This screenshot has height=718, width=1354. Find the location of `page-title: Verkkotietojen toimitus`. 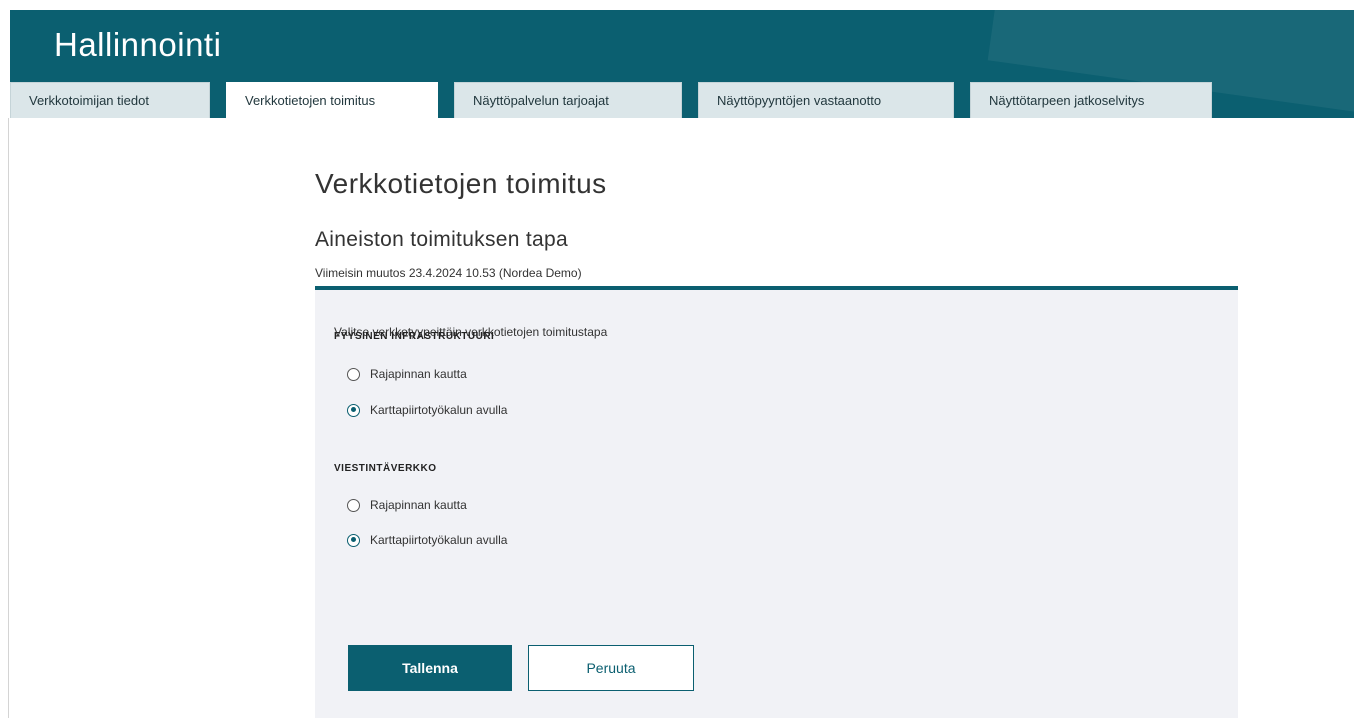

page-title: Verkkotietojen toimitus is located at coordinates (461, 183).